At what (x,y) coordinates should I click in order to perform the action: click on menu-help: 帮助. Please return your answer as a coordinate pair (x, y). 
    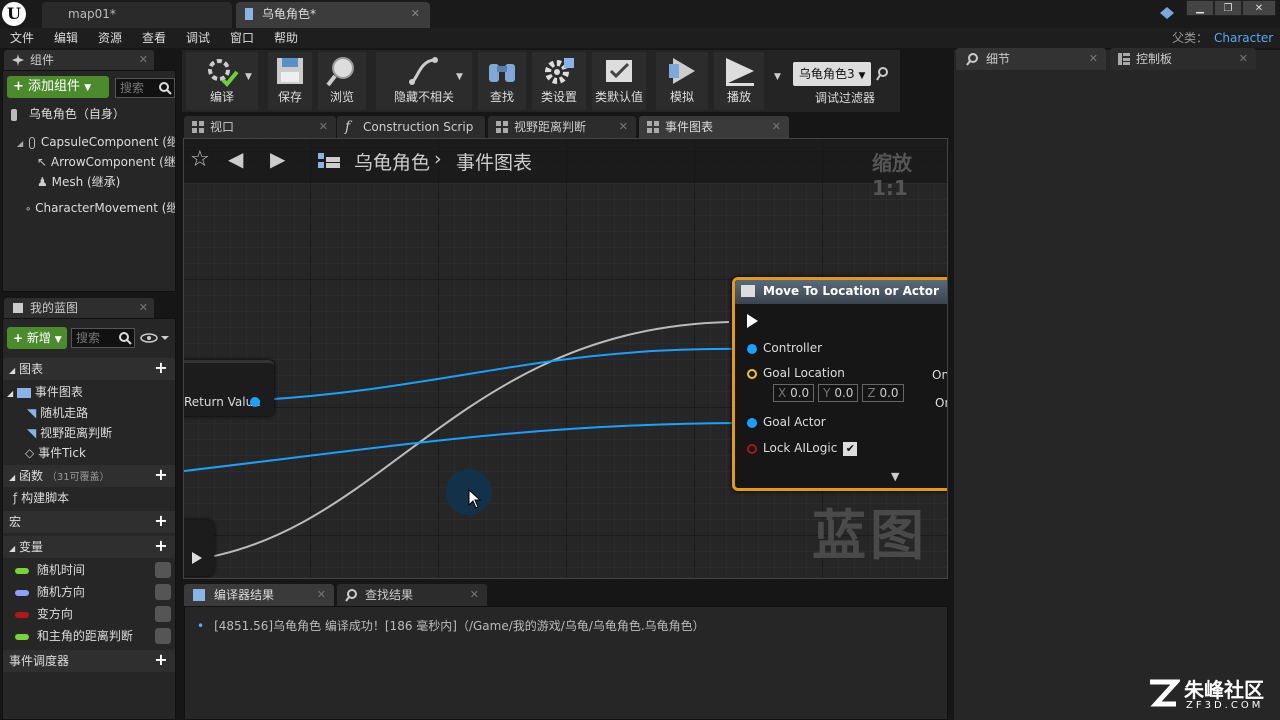
    Looking at the image, I should click on (286, 38).